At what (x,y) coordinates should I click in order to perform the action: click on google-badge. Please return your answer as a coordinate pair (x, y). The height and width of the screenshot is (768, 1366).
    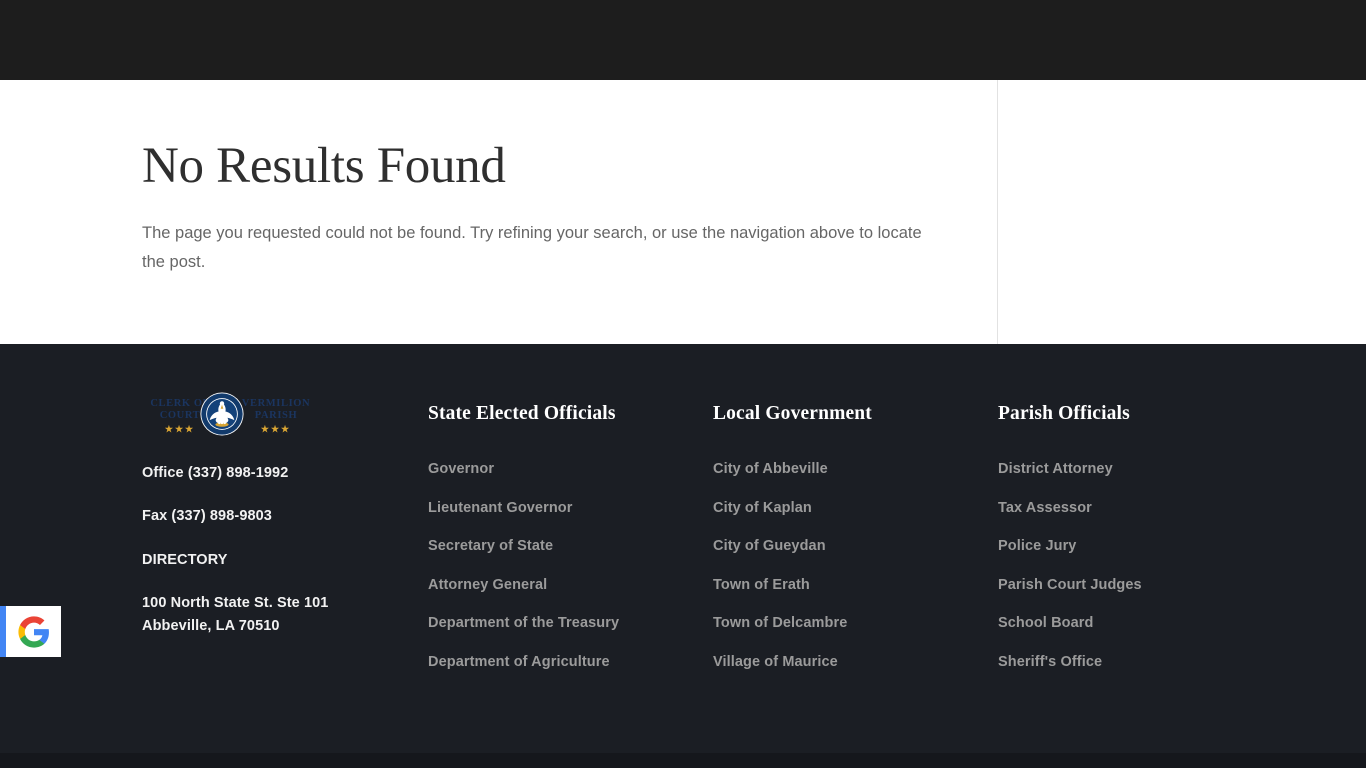
    Looking at the image, I should click on (30, 631).